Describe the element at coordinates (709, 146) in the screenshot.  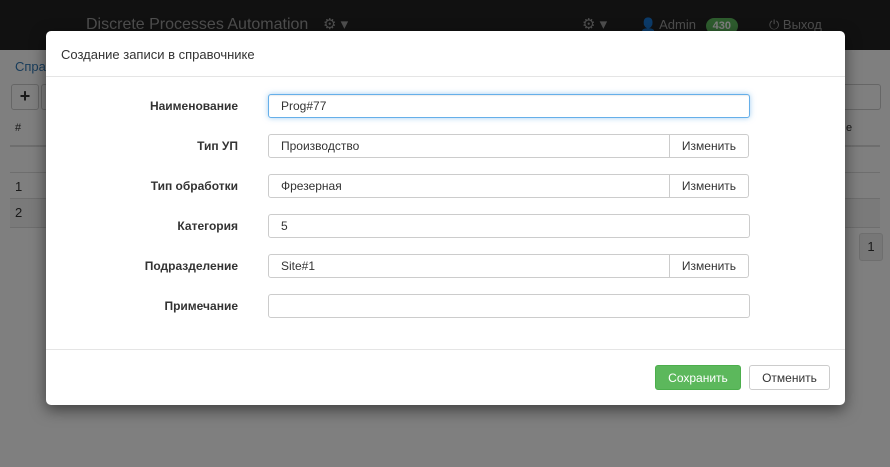
I see `change-up-type-button: Изменить` at that location.